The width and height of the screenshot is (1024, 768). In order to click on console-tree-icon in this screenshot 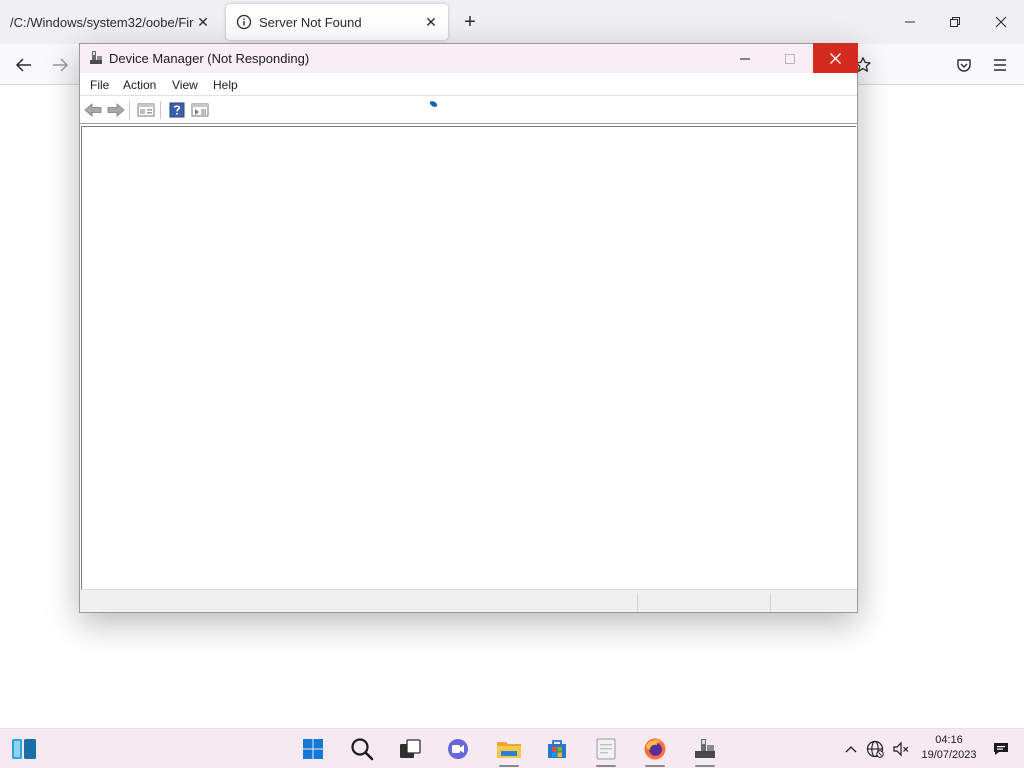, I will do `click(146, 110)`.